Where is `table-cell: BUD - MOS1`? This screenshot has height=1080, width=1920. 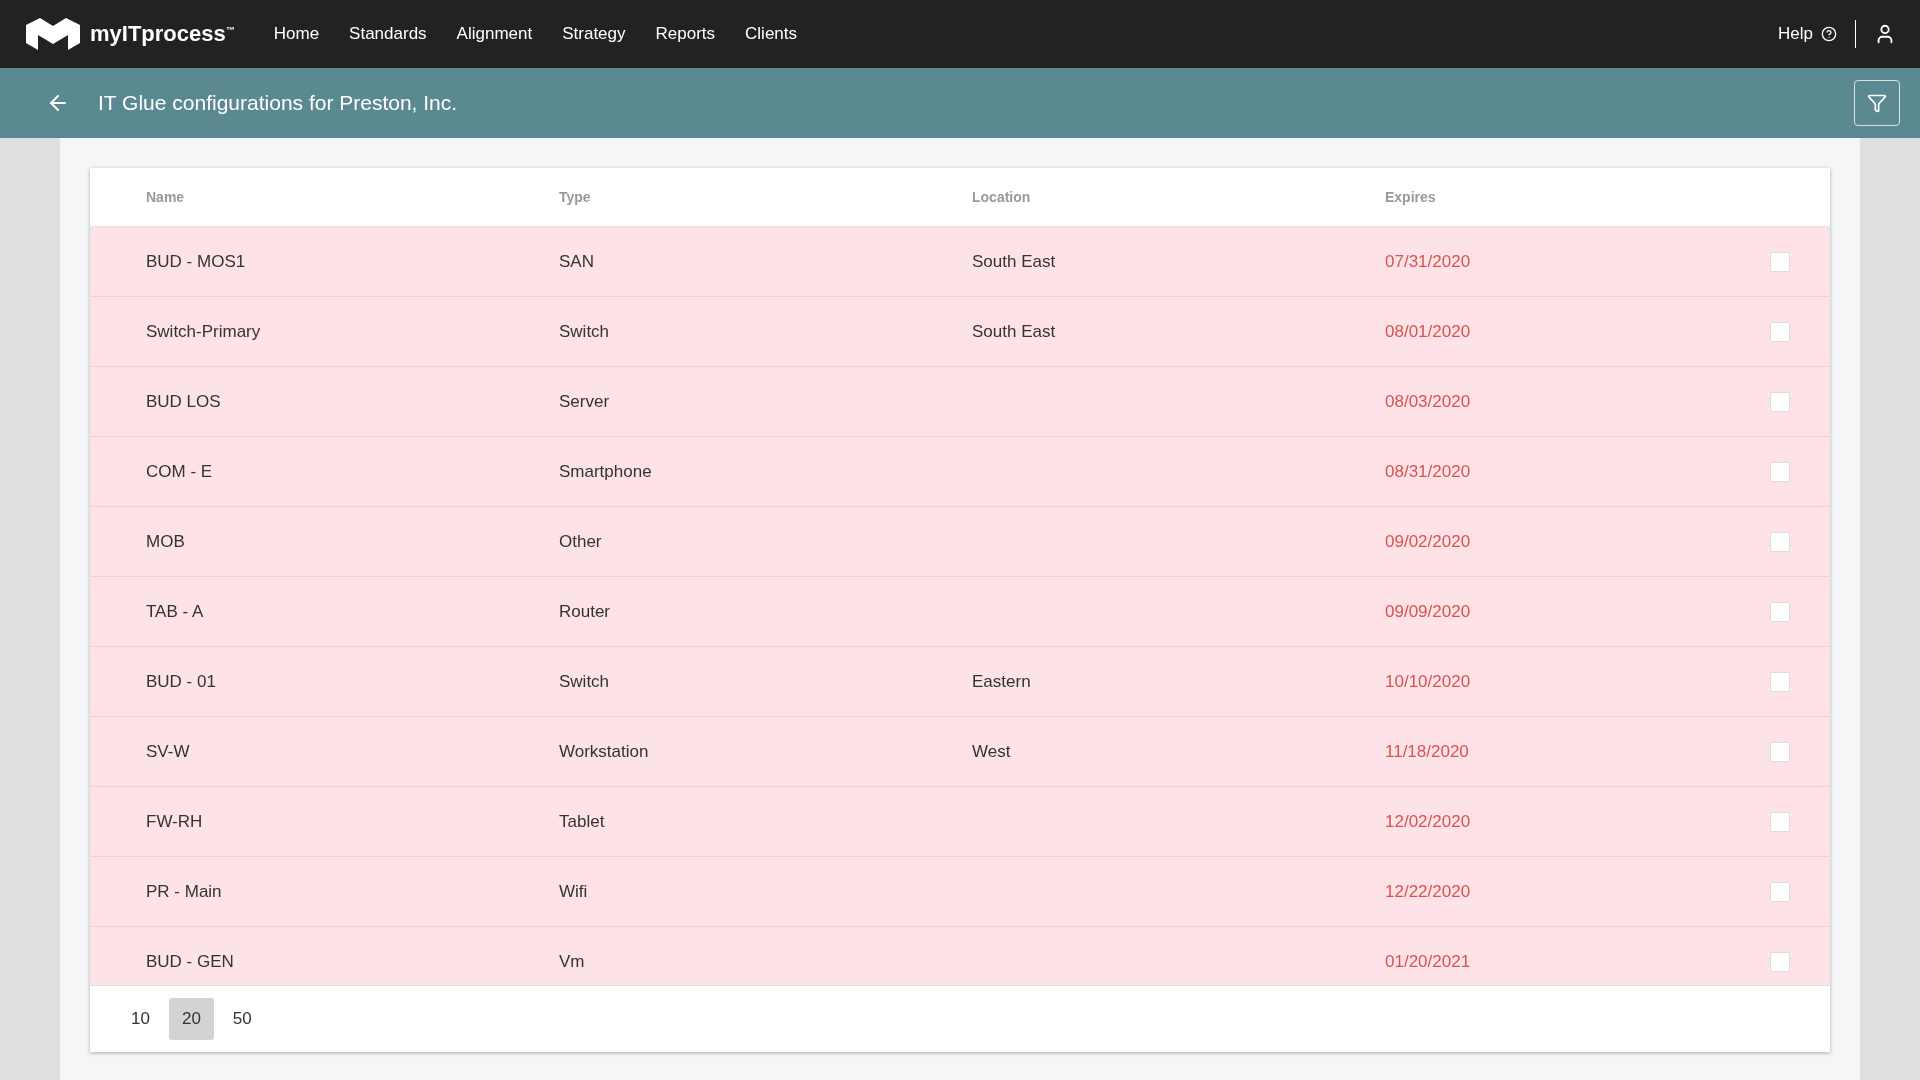 table-cell: BUD - MOS1 is located at coordinates (196, 261).